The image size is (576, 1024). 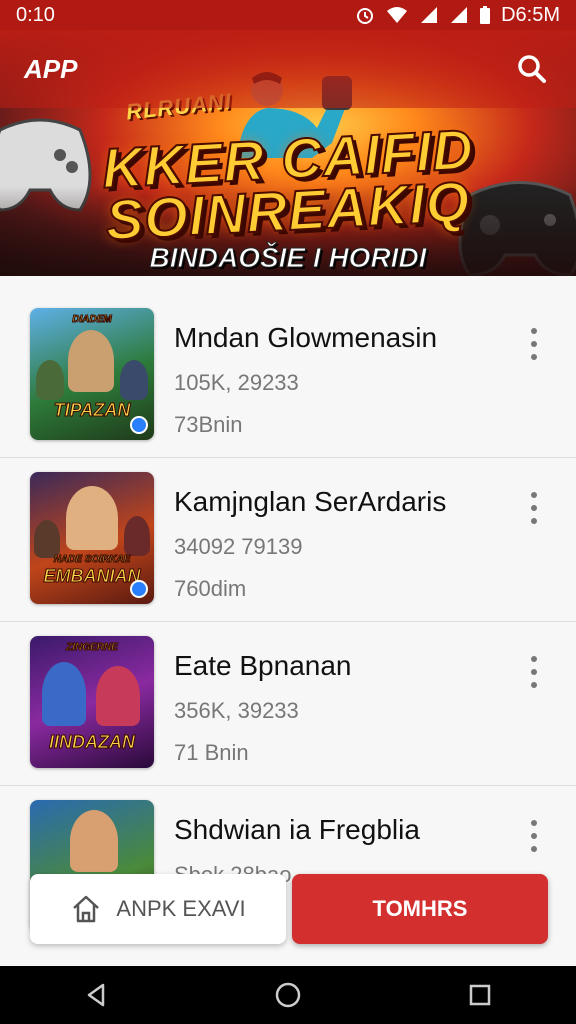 What do you see at coordinates (365, 16) in the screenshot?
I see `alarm-icon` at bounding box center [365, 16].